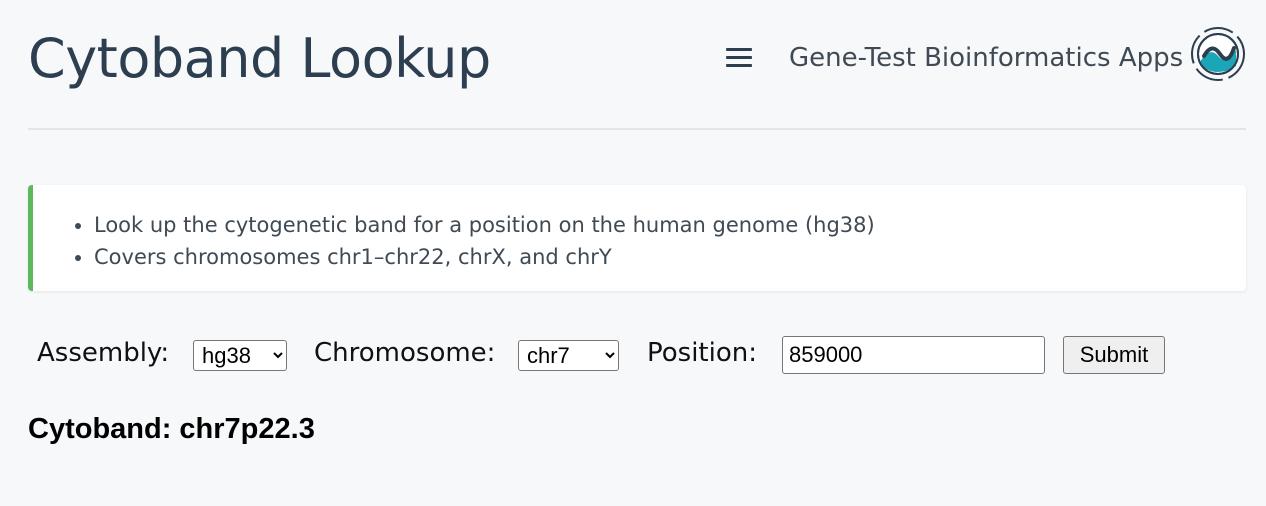 This screenshot has width=1266, height=506. What do you see at coordinates (103, 353) in the screenshot?
I see `assembly-label: Assembly:` at bounding box center [103, 353].